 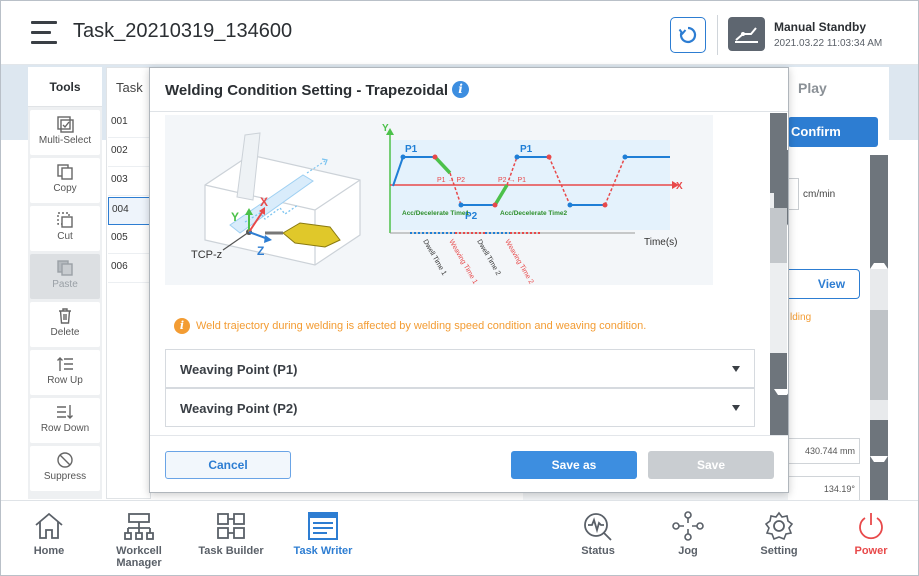 What do you see at coordinates (871, 551) in the screenshot?
I see `nav-label: Power` at bounding box center [871, 551].